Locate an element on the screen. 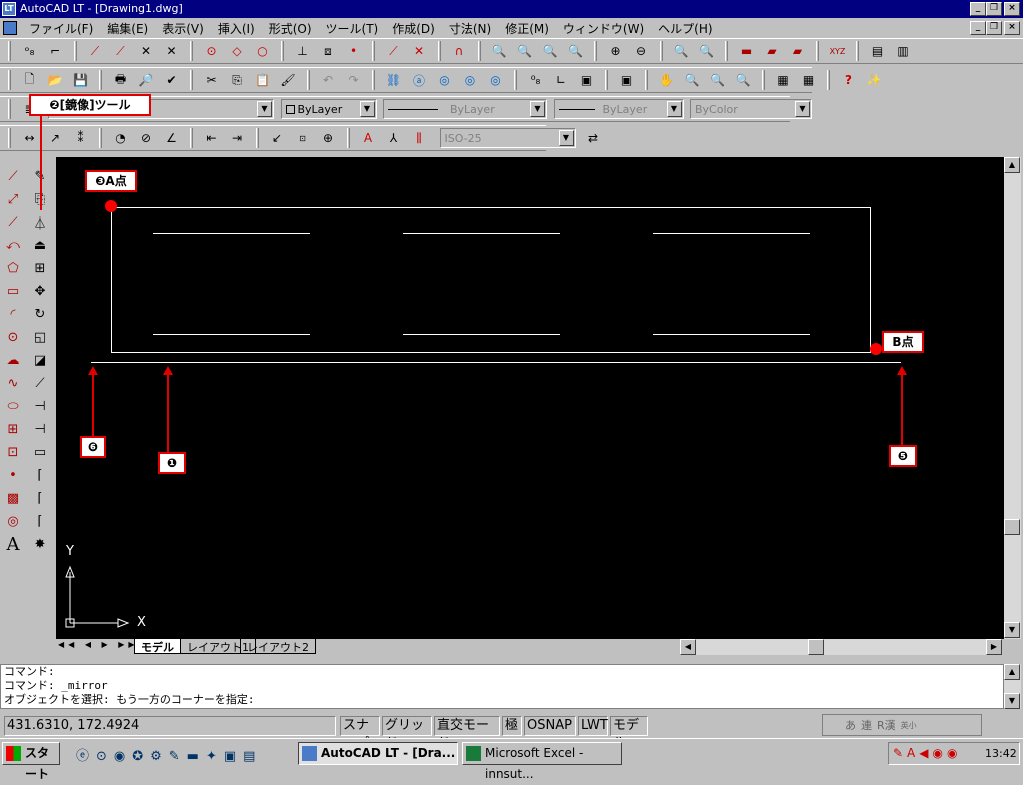 This screenshot has width=1023, height=785. menu-item: 寸法(N) is located at coordinates (470, 28).